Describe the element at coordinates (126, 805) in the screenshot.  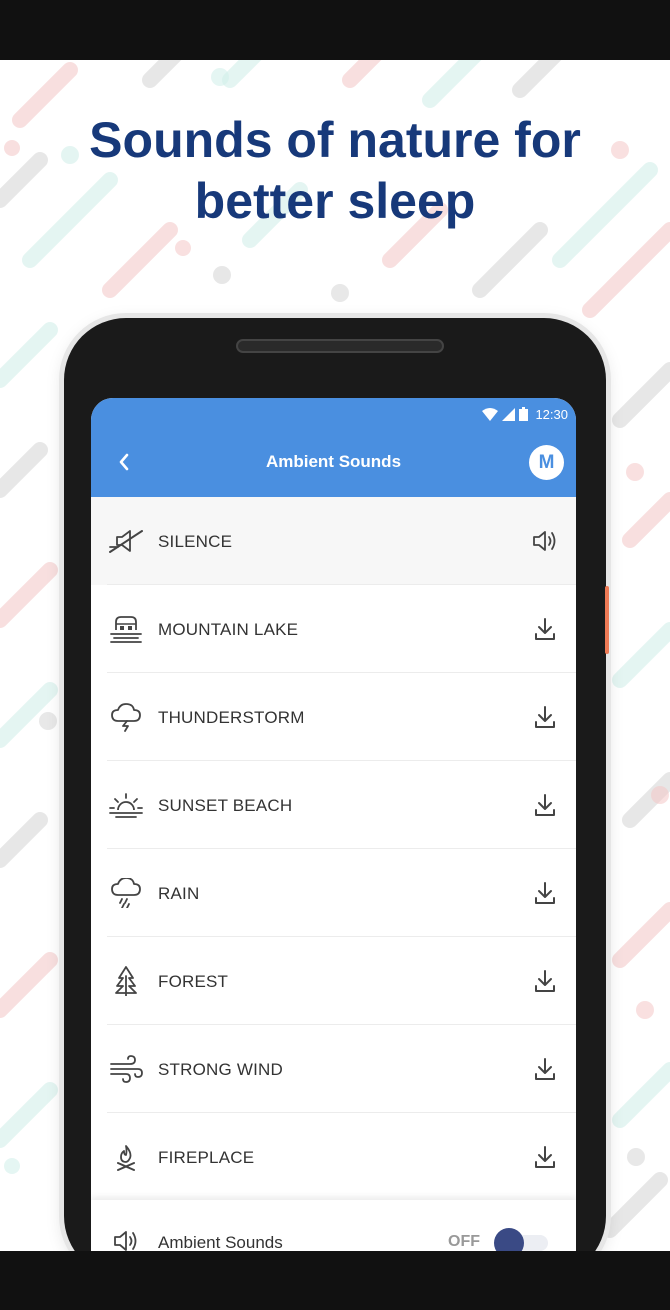
I see `sunset-icon` at that location.